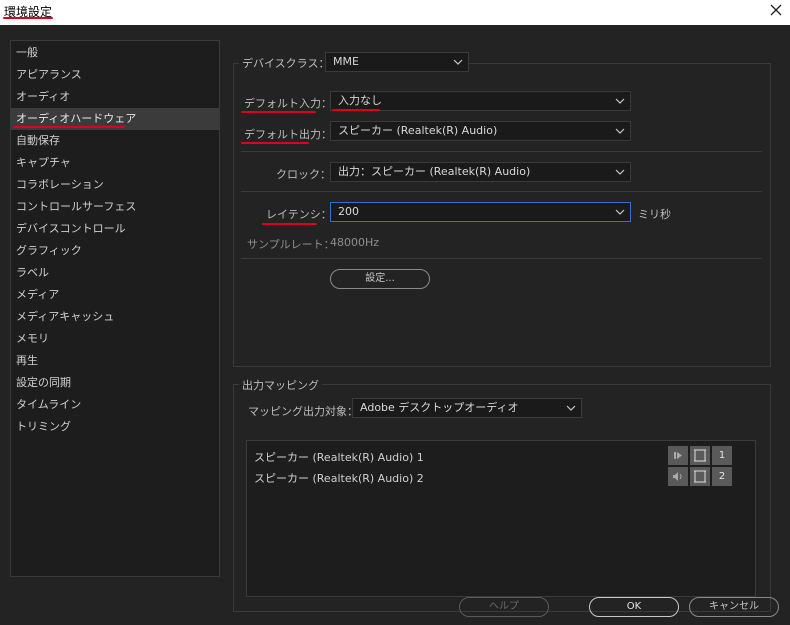  I want to click on output-mapping-title: 出力マッピング, so click(280, 385).